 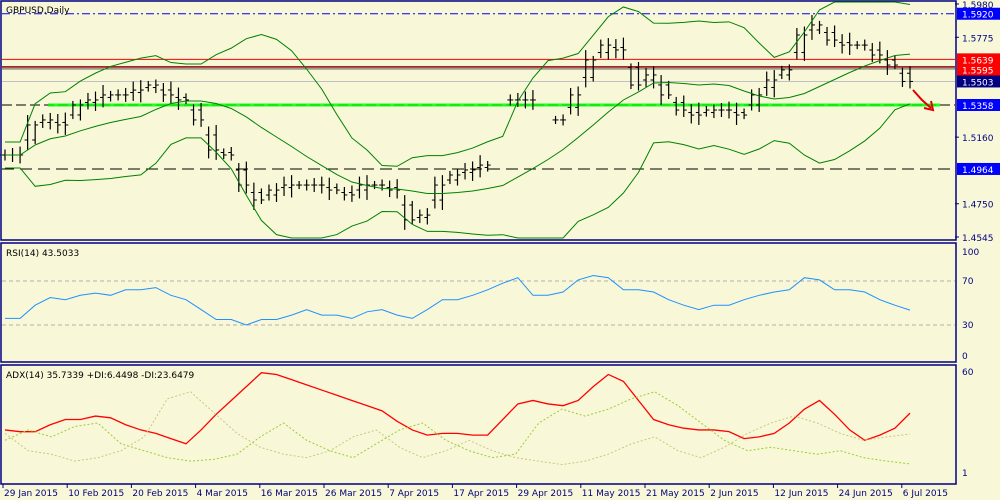 What do you see at coordinates (801, 494) in the screenshot?
I see `date-tick-label: 12 Jun 2015` at bounding box center [801, 494].